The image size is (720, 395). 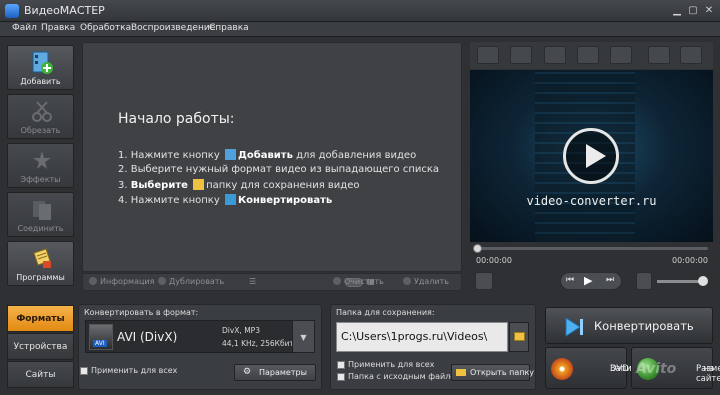 What do you see at coordinates (162, 281) in the screenshot?
I see `duplicate-icon` at bounding box center [162, 281].